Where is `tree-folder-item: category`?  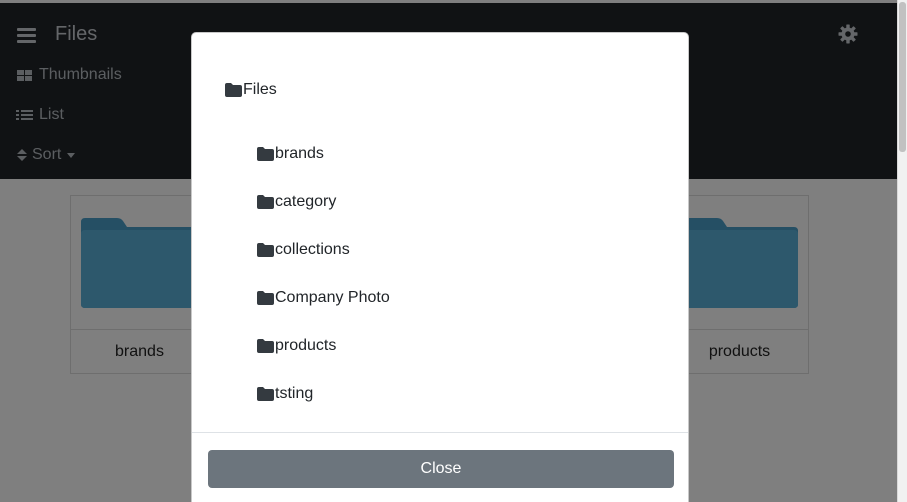 tree-folder-item: category is located at coordinates (296, 202).